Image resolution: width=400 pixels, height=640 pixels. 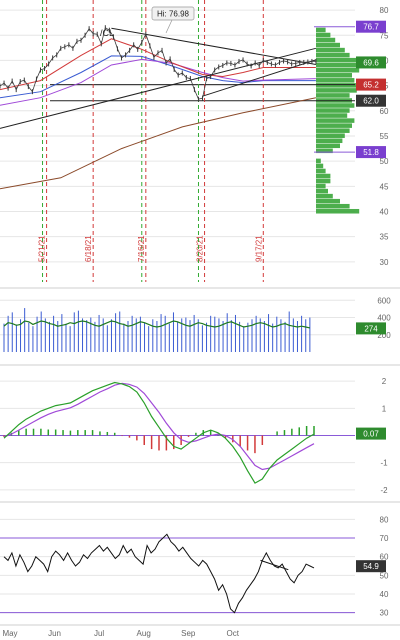 I want to click on volume-tick-label: 400, so click(x=384, y=318).